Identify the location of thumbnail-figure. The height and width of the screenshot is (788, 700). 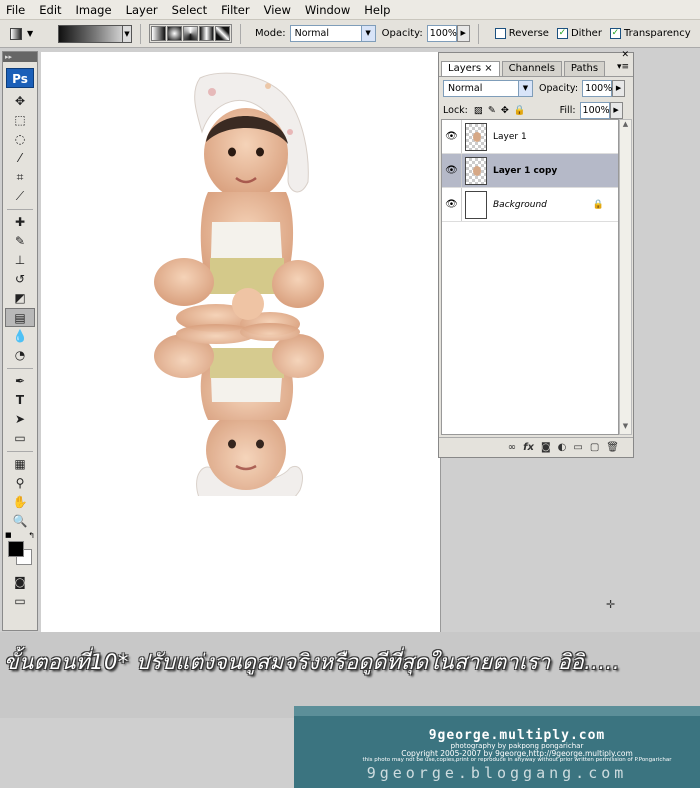
(477, 136).